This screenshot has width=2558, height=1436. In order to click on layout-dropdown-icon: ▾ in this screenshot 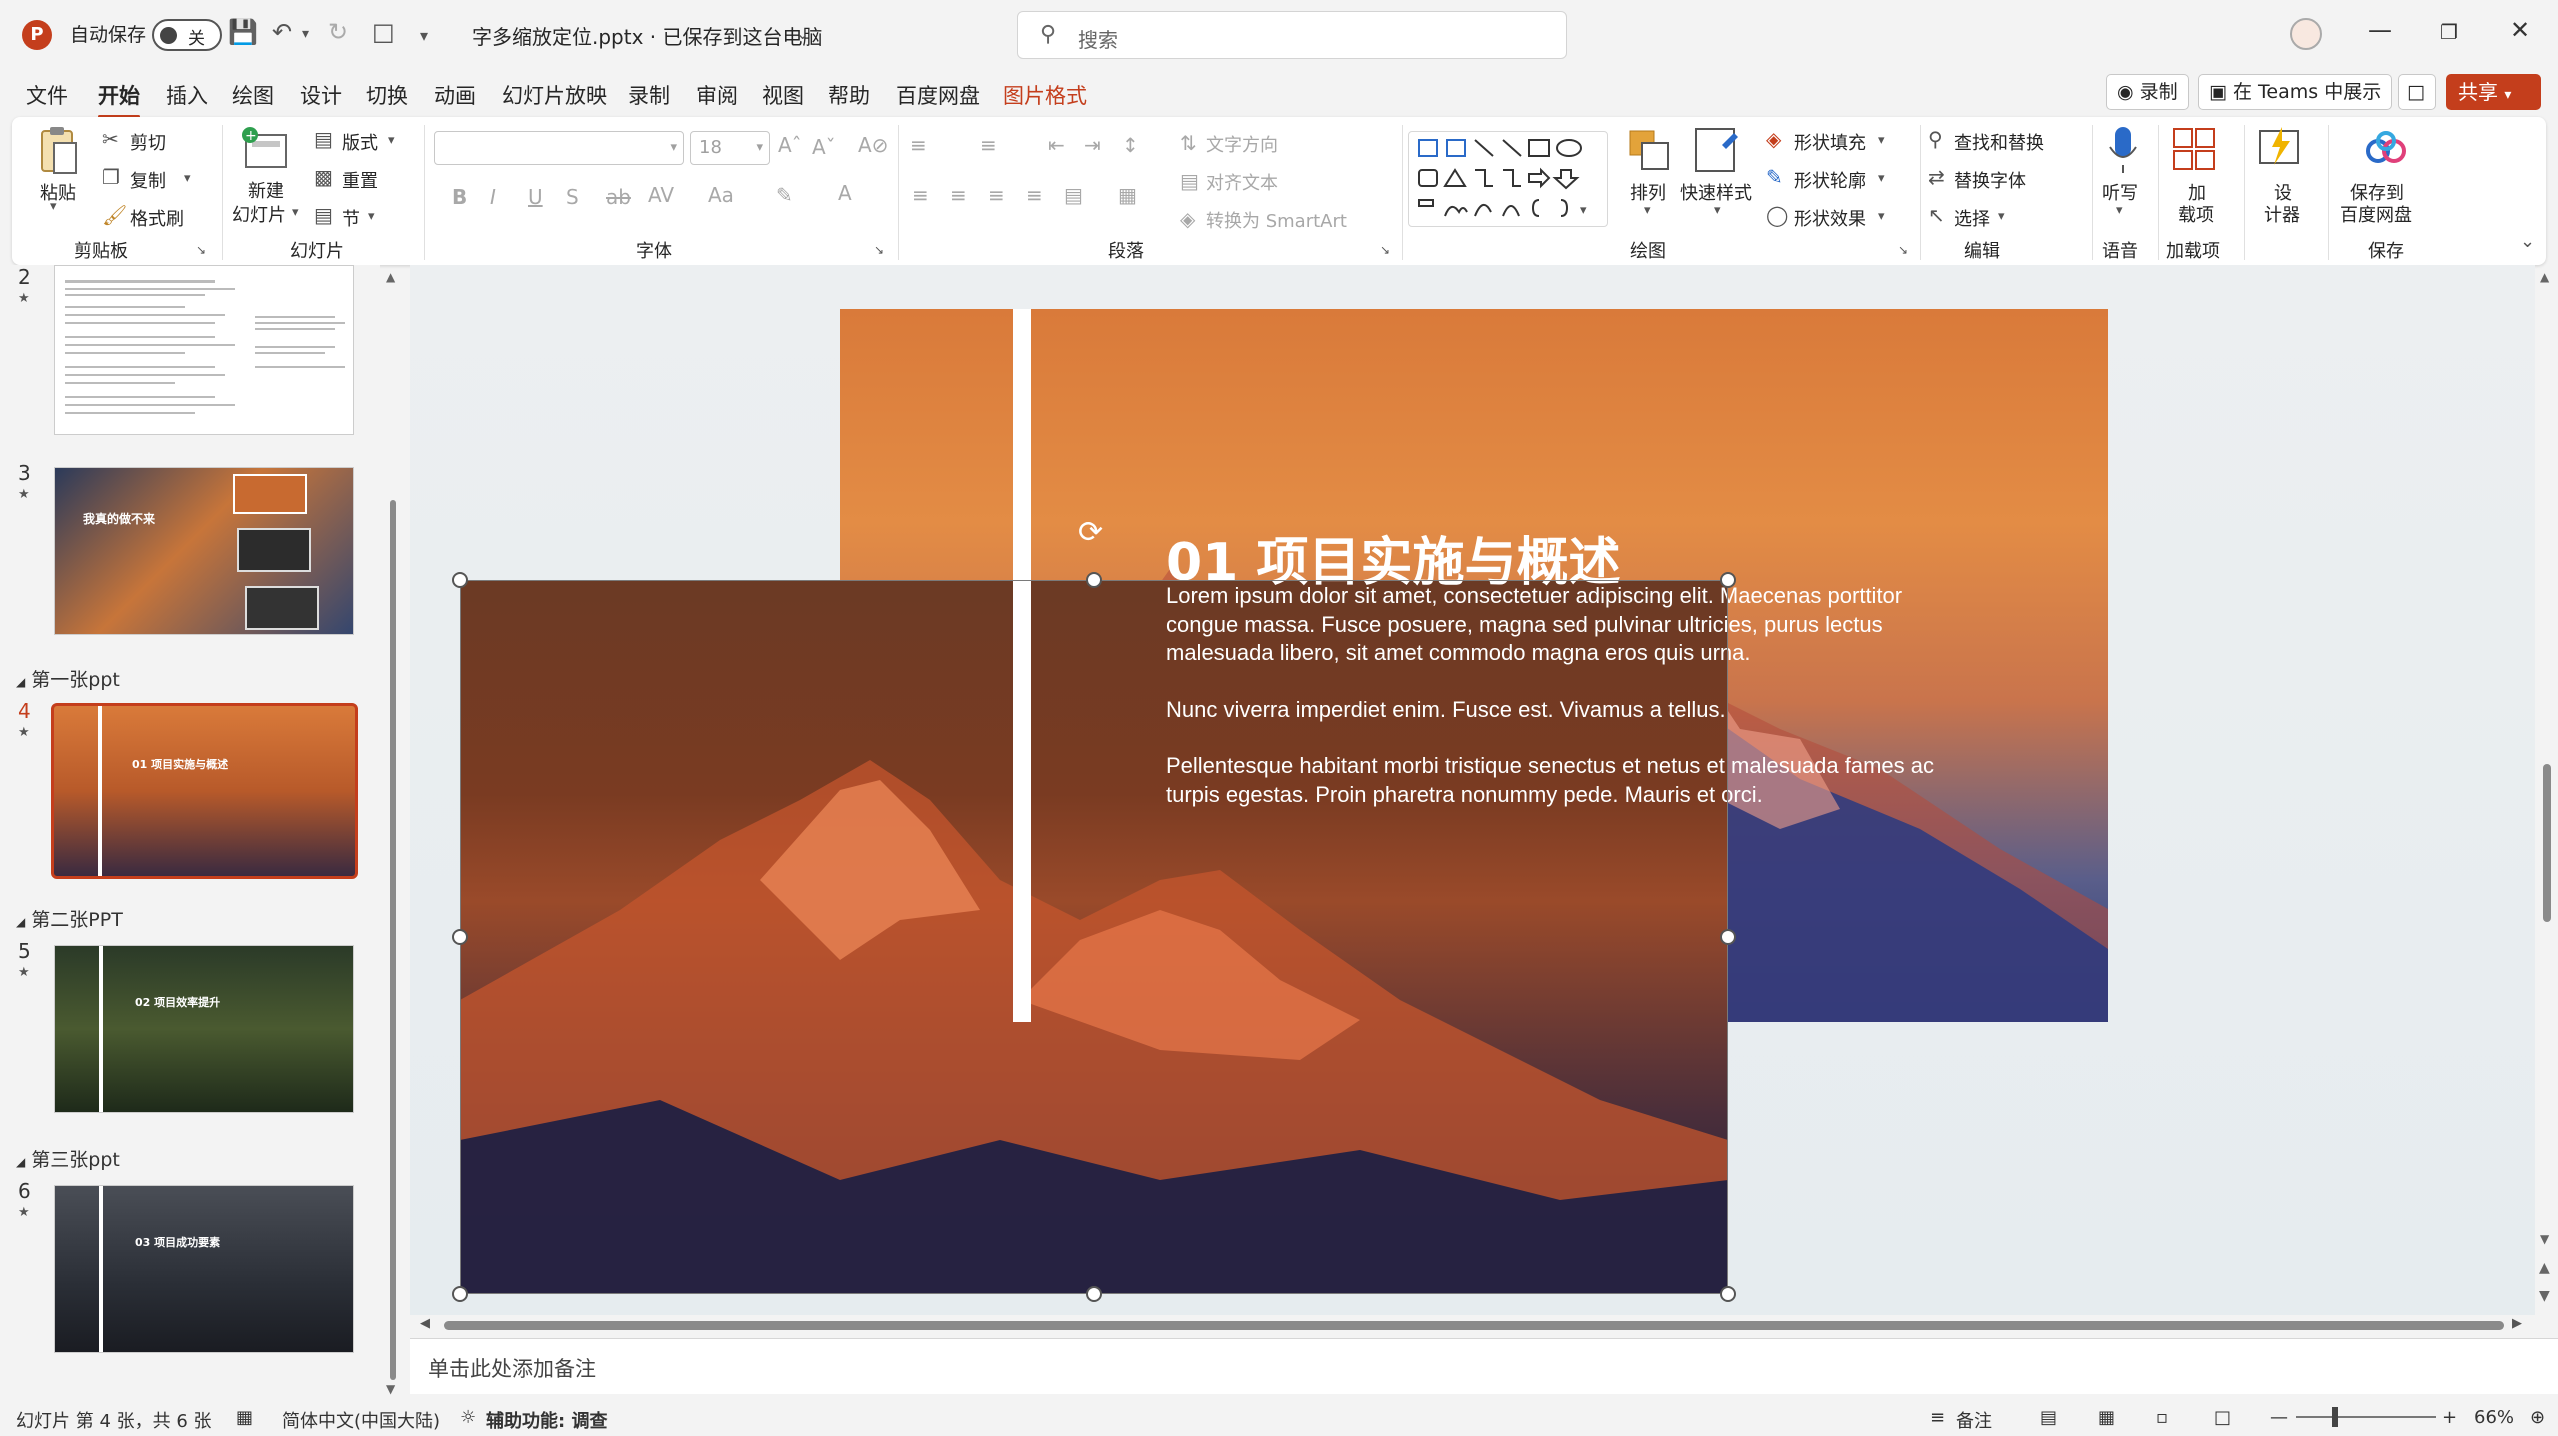, I will do `click(391, 140)`.